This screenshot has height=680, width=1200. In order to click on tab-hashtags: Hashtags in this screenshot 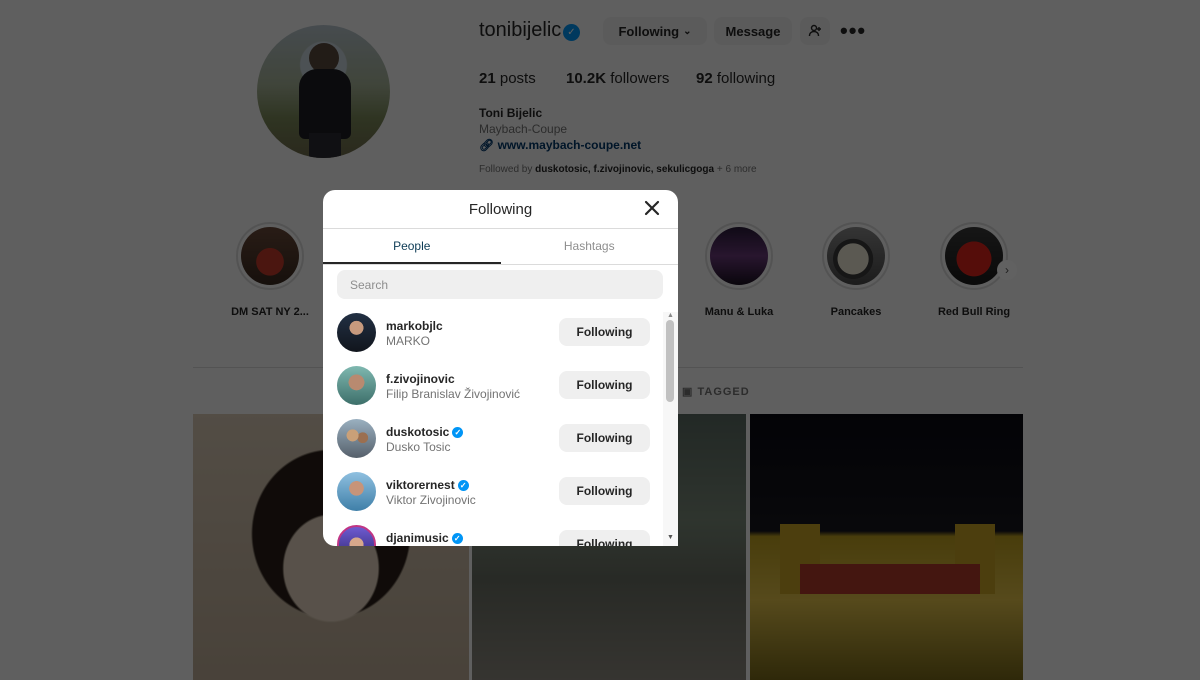, I will do `click(590, 246)`.